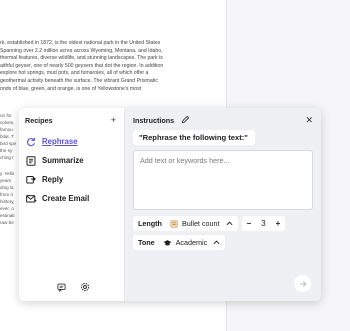  Describe the element at coordinates (278, 223) in the screenshot. I see `increment-button: +` at that location.